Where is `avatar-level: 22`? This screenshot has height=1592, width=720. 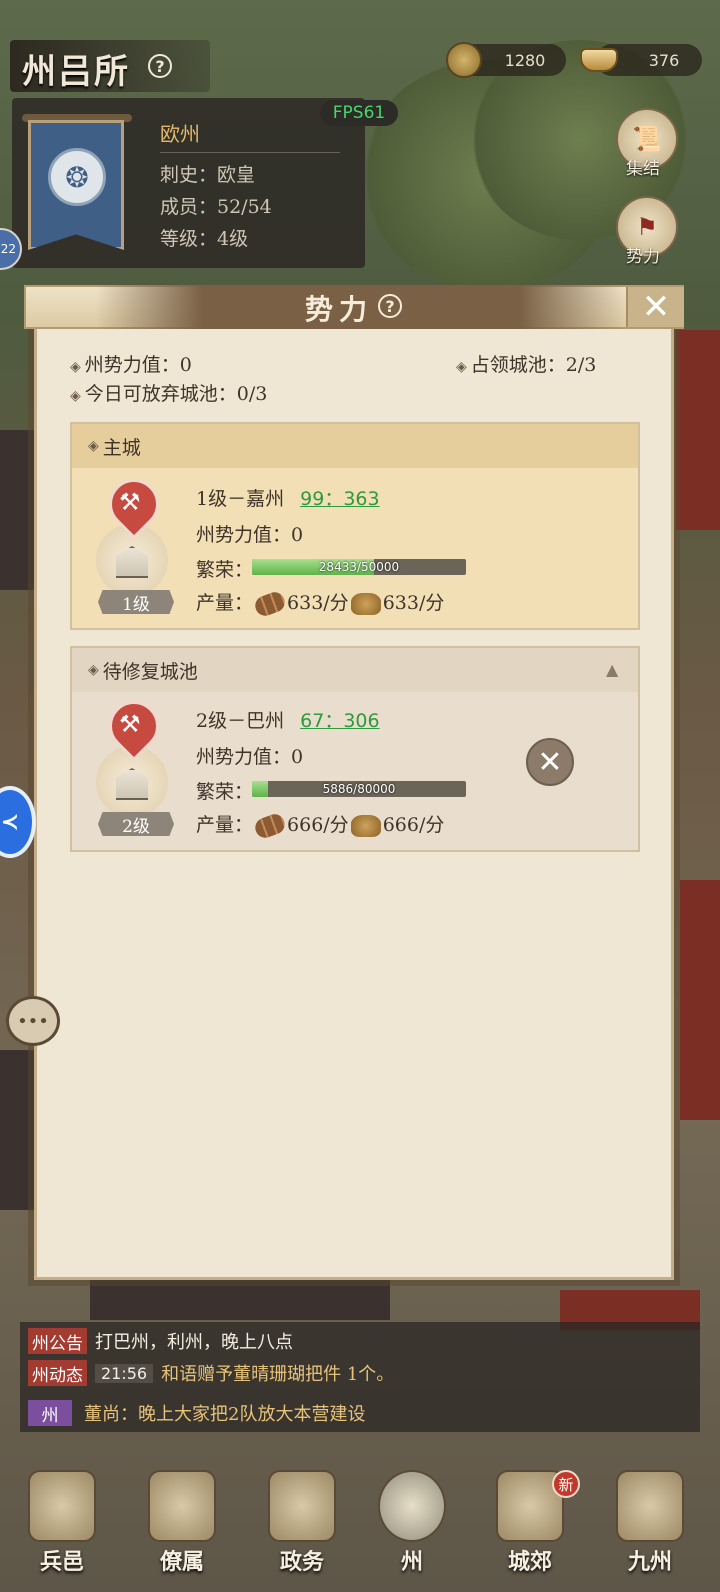 avatar-level: 22 is located at coordinates (8, 249).